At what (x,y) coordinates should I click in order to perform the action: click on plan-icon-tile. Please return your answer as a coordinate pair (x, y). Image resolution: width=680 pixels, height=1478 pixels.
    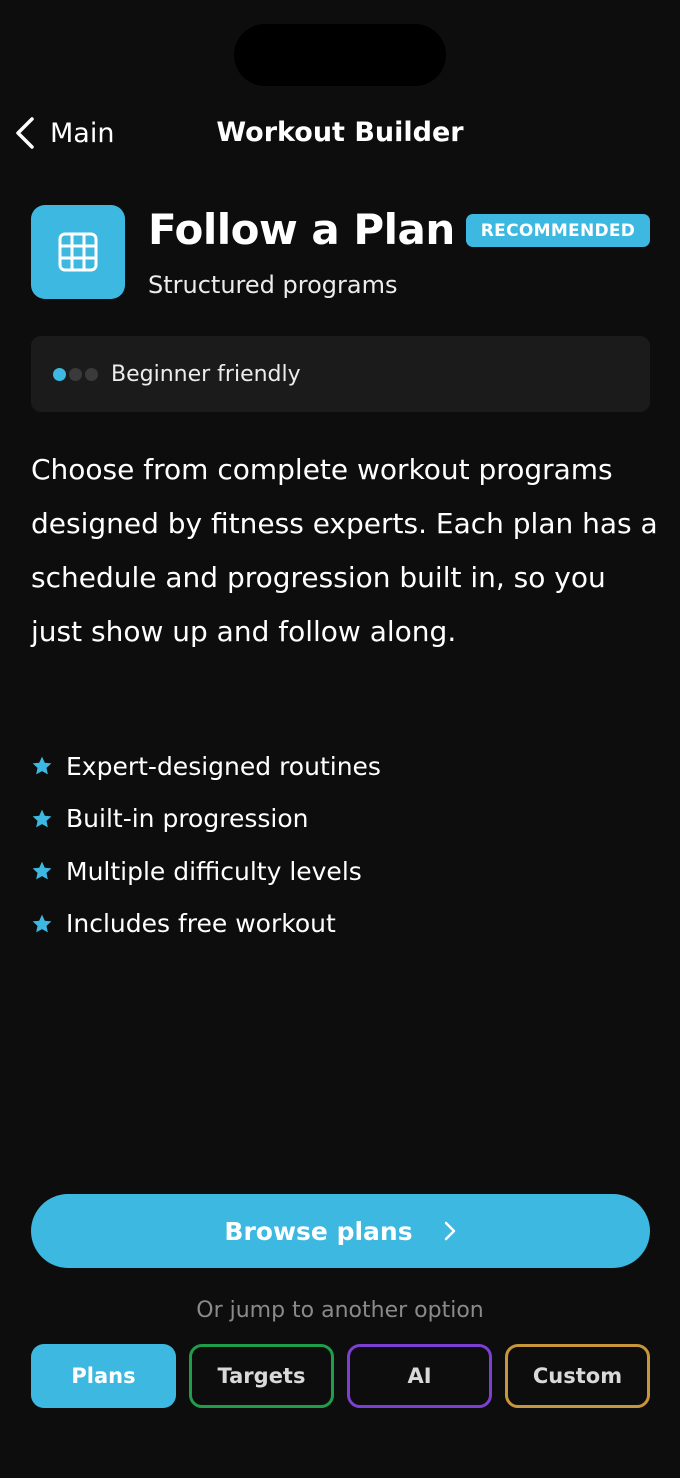
    Looking at the image, I should click on (78, 252).